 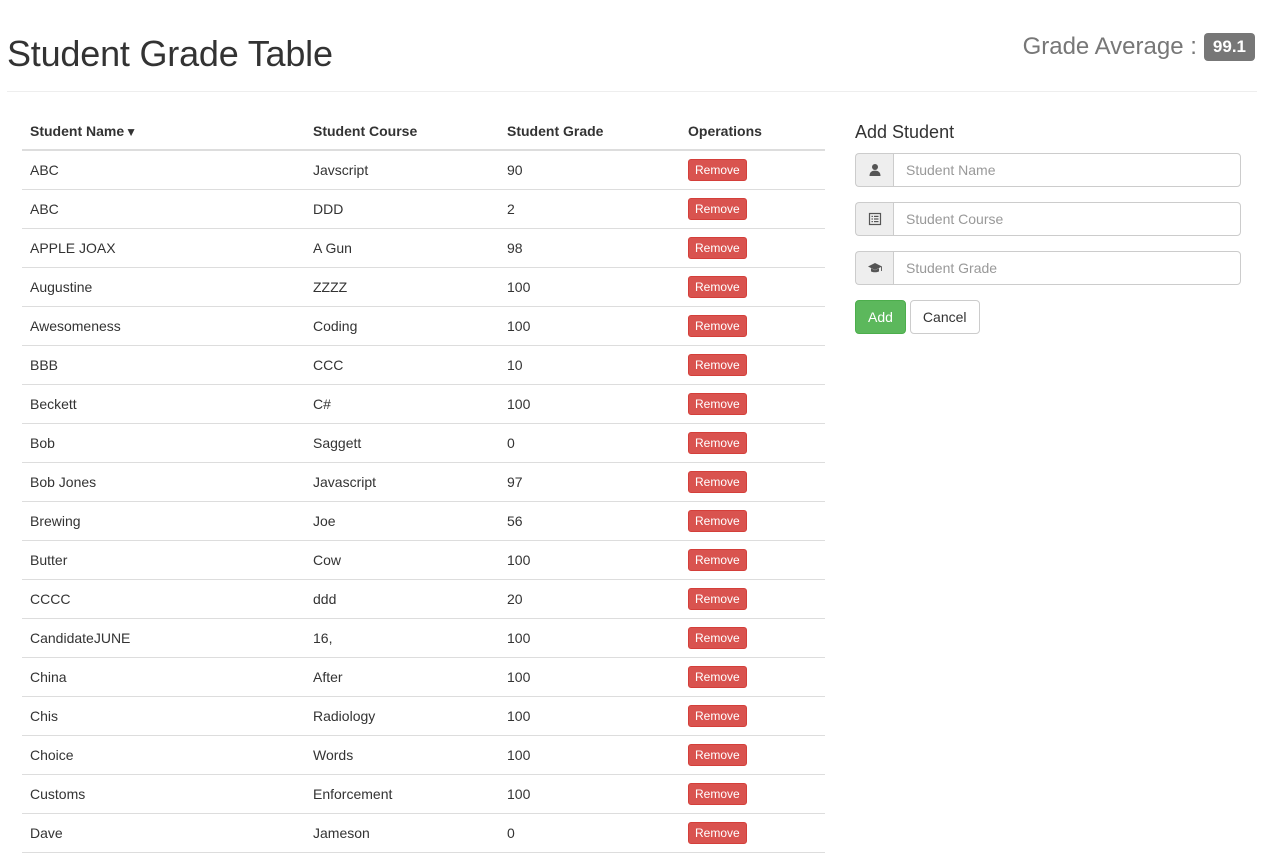 What do you see at coordinates (1067, 219) in the screenshot?
I see `student-course-input` at bounding box center [1067, 219].